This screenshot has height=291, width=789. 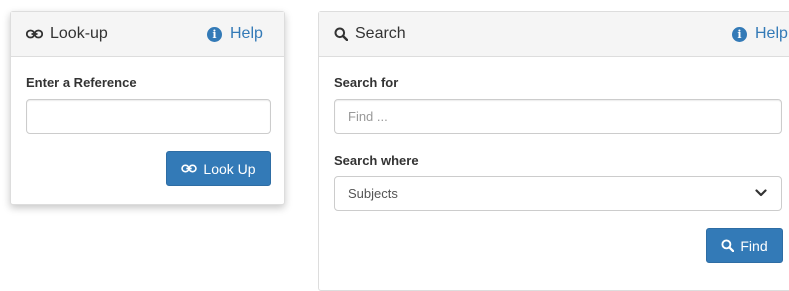 I want to click on search-help-label: Help, so click(x=771, y=33).